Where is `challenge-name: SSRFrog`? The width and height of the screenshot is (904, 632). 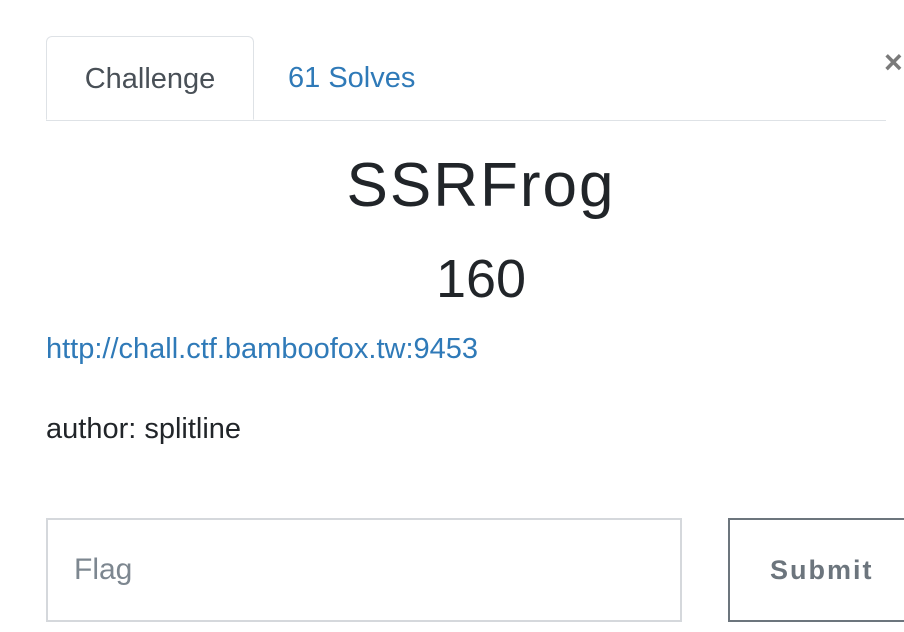 challenge-name: SSRFrog is located at coordinates (481, 185).